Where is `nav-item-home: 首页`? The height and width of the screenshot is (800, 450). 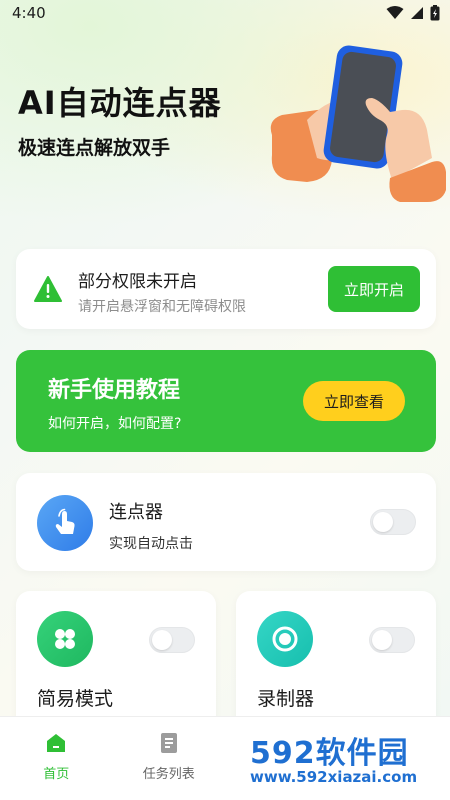
nav-item-home: 首页 is located at coordinates (56, 756).